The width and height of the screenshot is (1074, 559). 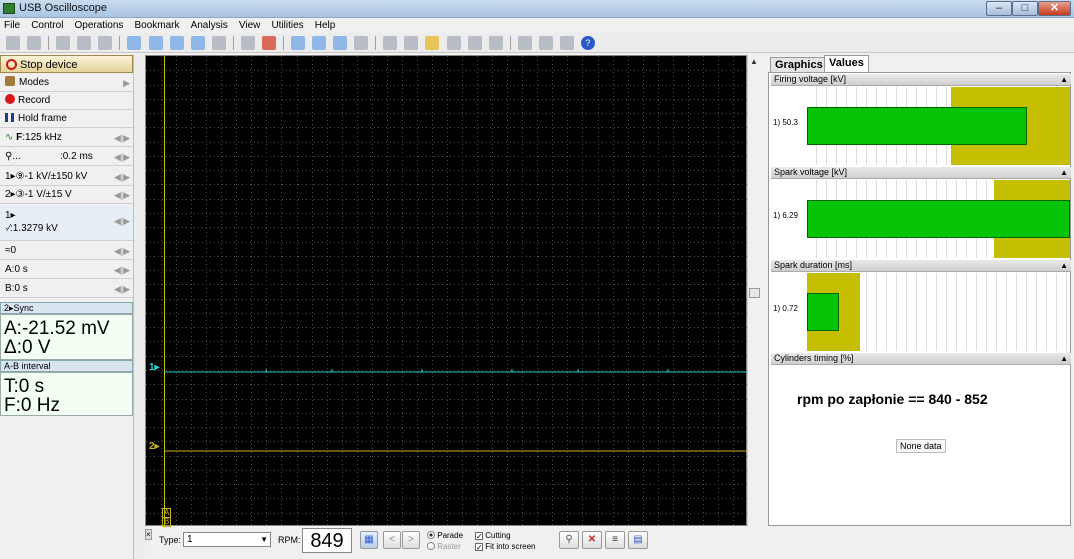 What do you see at coordinates (197, 43) in the screenshot?
I see `waveform-alt-icon` at bounding box center [197, 43].